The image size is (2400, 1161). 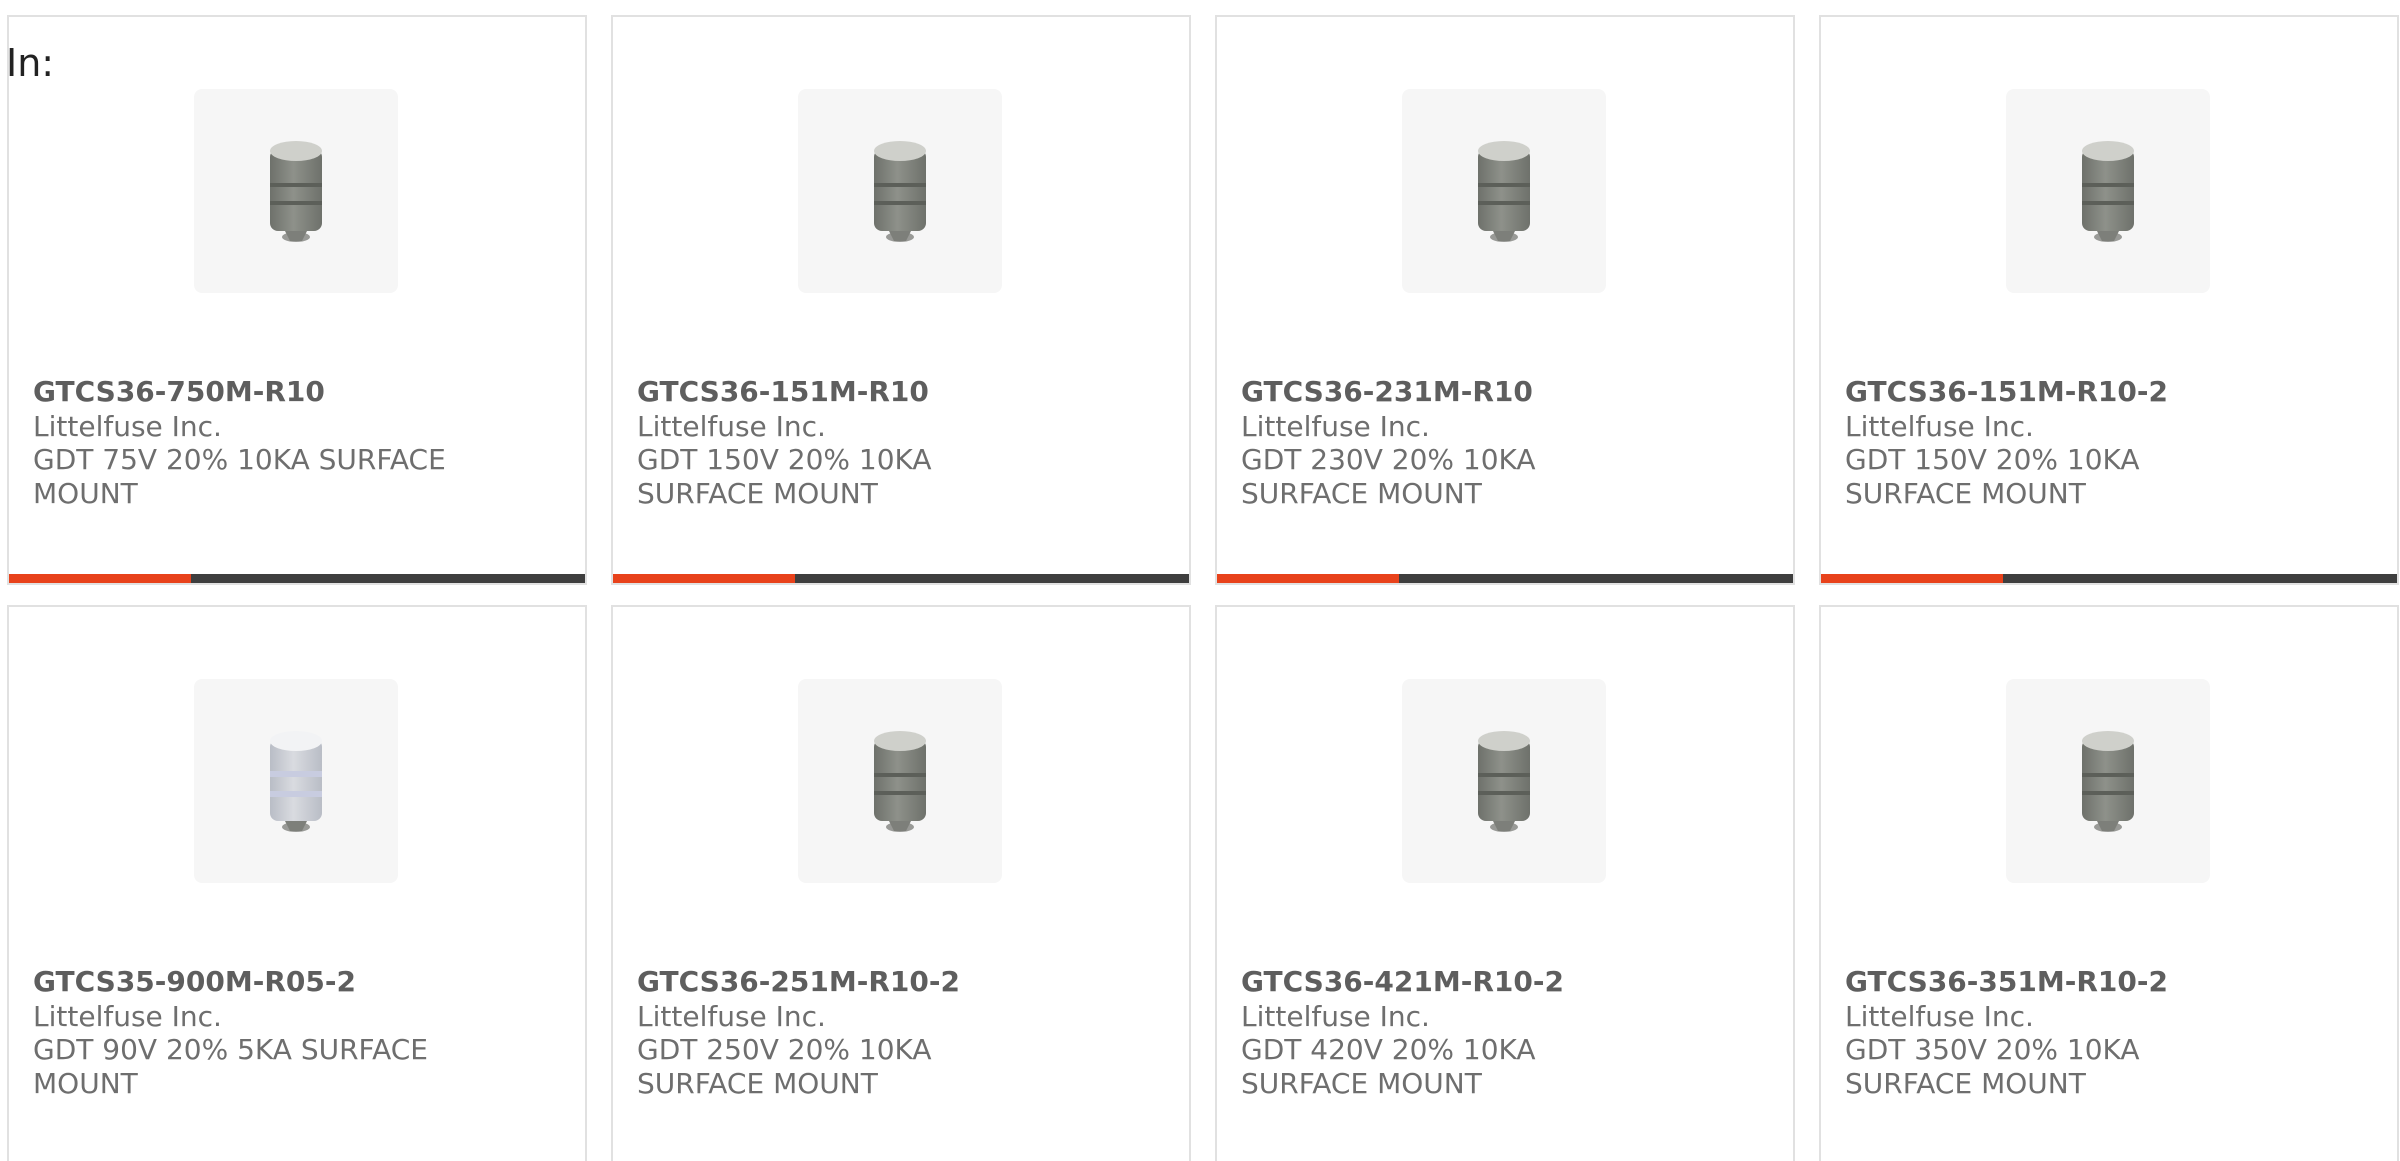 What do you see at coordinates (1402, 981) in the screenshot?
I see `part-number: GTCS36-421M-R10-2` at bounding box center [1402, 981].